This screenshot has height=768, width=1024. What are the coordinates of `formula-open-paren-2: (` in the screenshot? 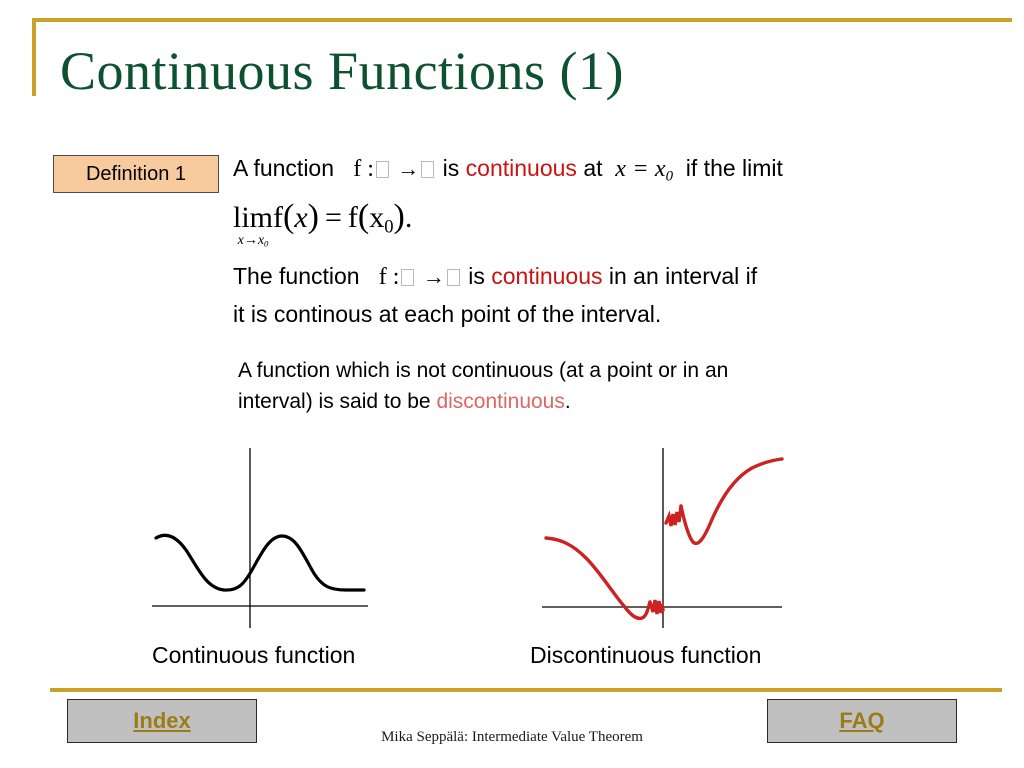 It's located at (363, 216).